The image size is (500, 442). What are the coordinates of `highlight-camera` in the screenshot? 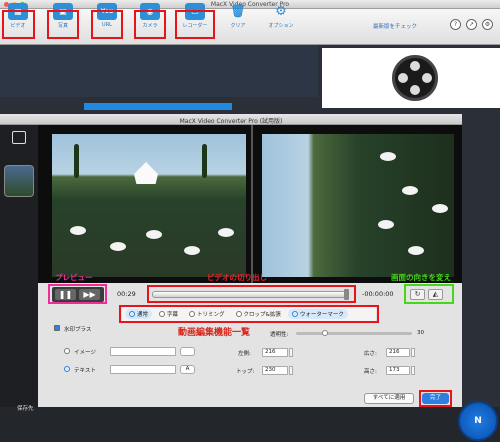 It's located at (150, 24).